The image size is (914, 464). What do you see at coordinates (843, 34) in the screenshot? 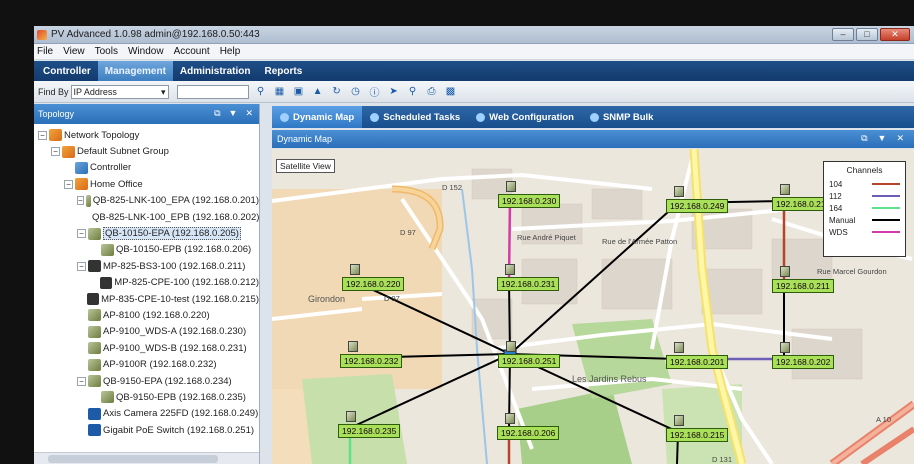
I see `minimize-button: –` at bounding box center [843, 34].